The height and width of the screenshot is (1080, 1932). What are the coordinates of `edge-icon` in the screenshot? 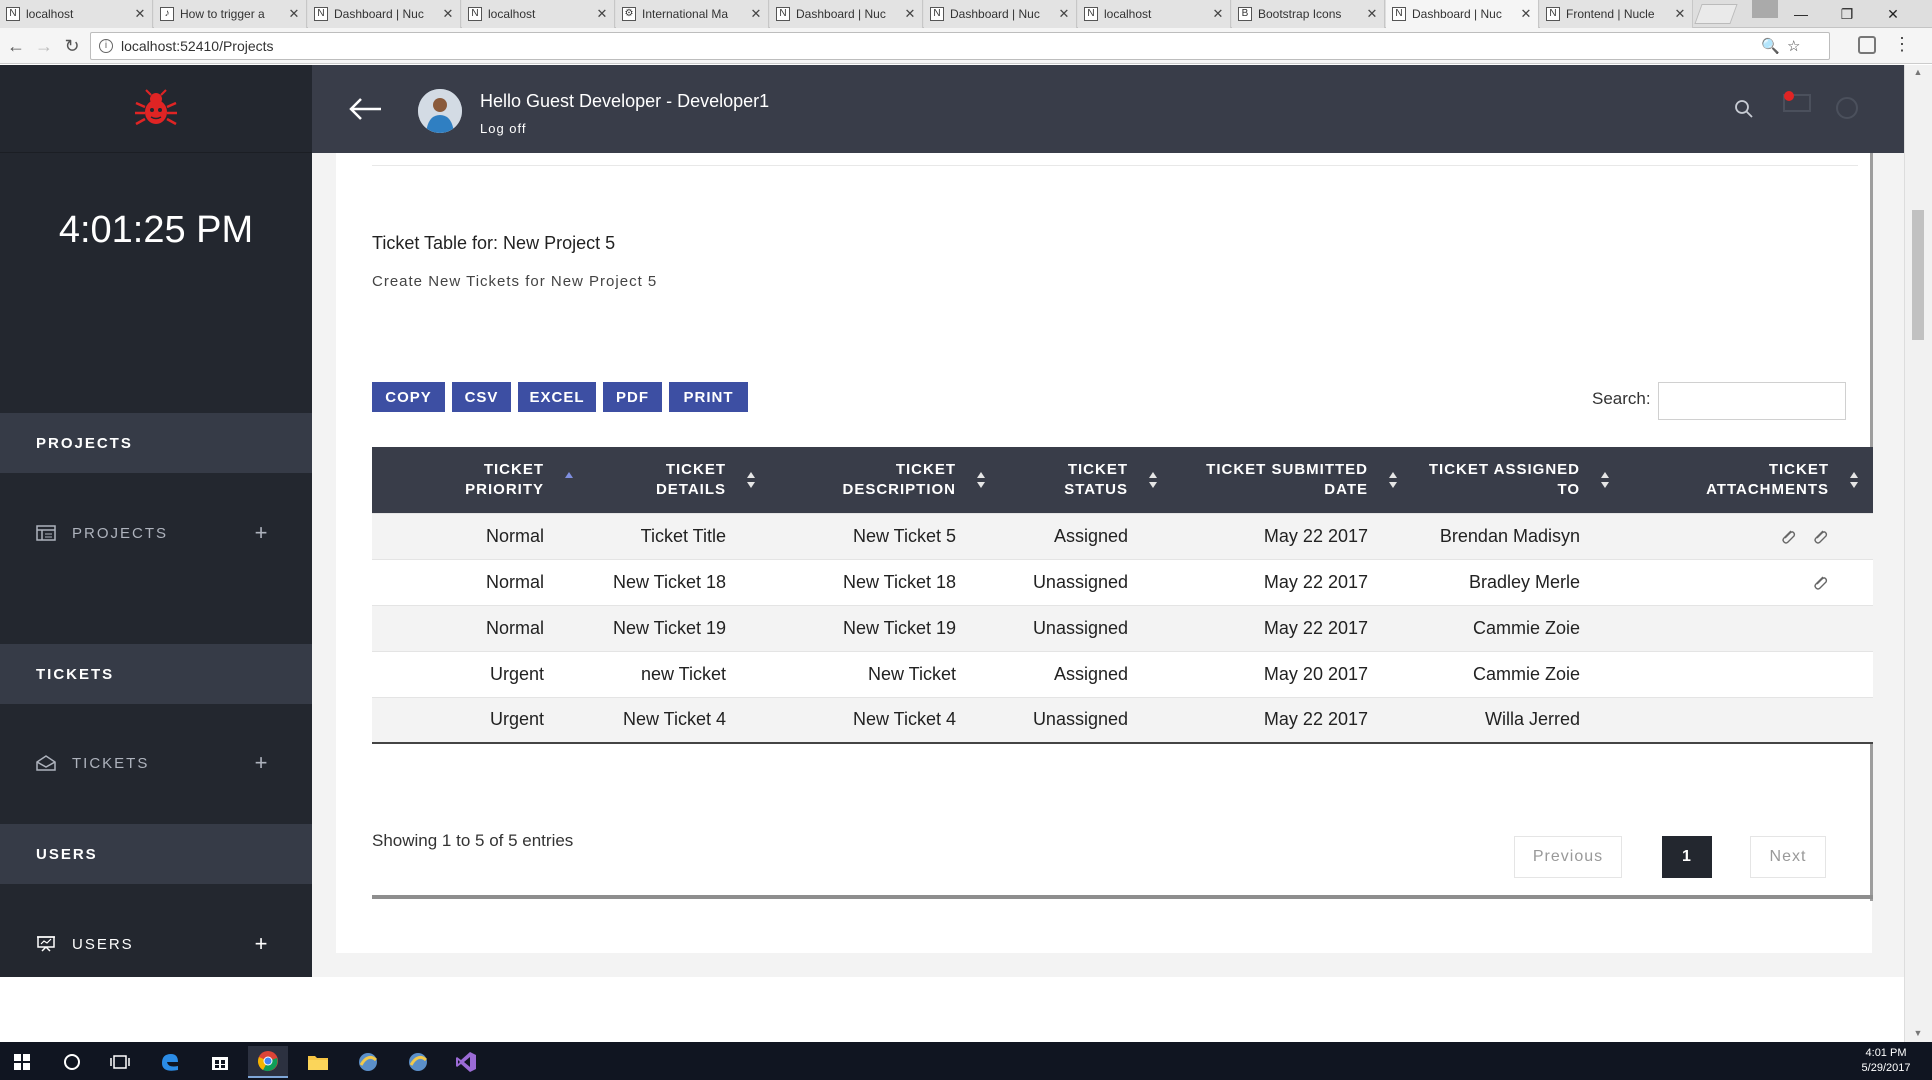 It's located at (170, 1062).